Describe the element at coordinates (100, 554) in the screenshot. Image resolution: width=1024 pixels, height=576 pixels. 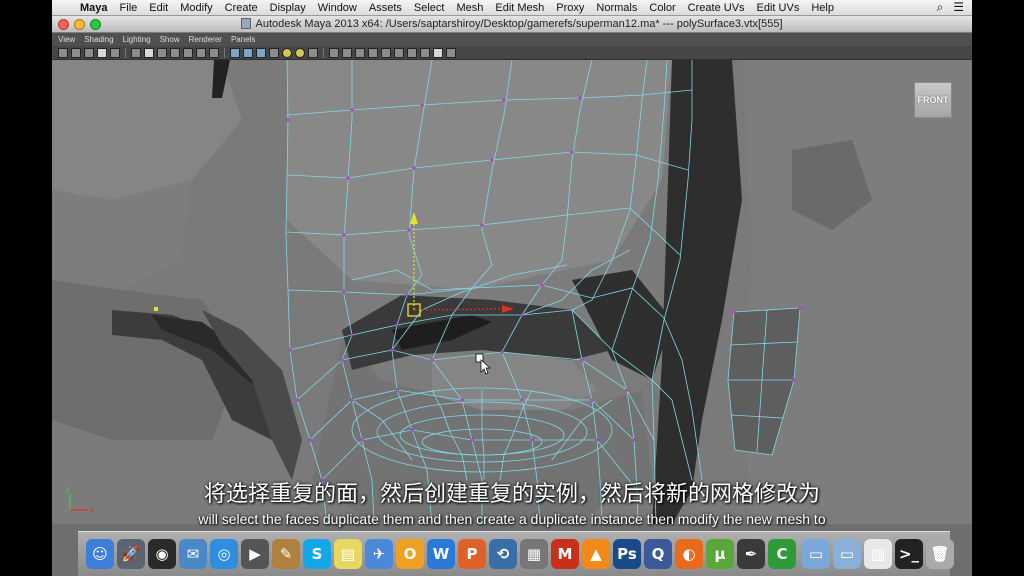
I see `finder-icon: ☺` at that location.